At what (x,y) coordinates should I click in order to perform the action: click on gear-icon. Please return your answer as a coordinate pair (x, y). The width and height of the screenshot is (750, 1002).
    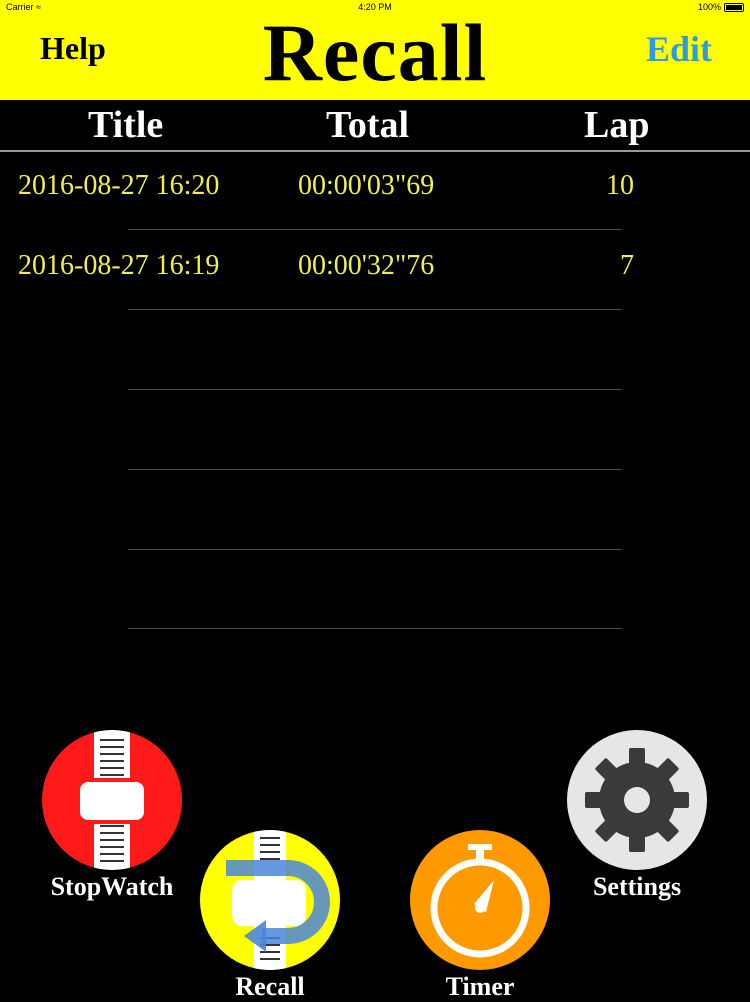
    Looking at the image, I should click on (637, 800).